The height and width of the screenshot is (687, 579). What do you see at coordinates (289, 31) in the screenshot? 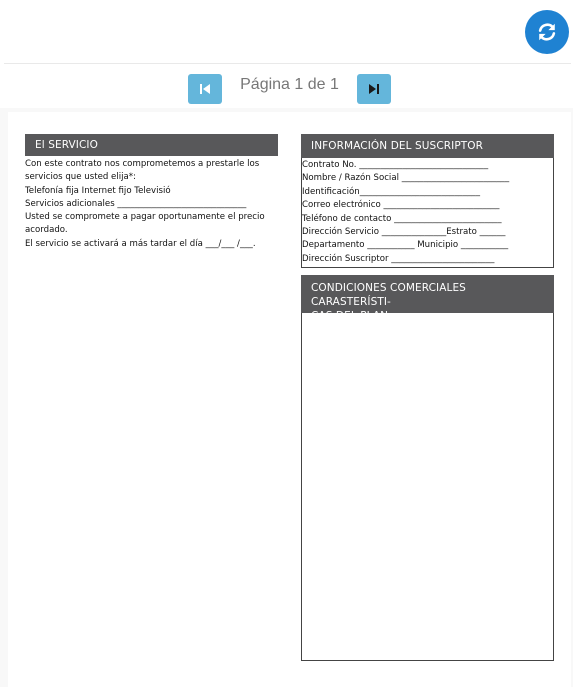
I see `top-toolbar` at bounding box center [289, 31].